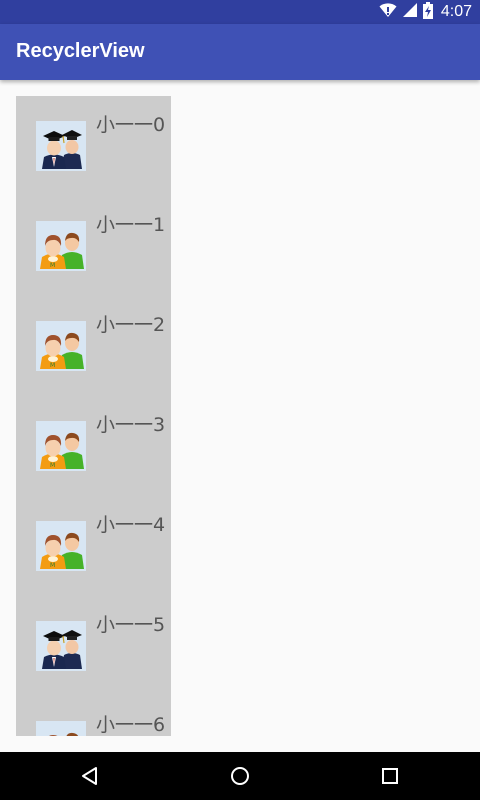  I want to click on app-bar: RecyclerView, so click(240, 52).